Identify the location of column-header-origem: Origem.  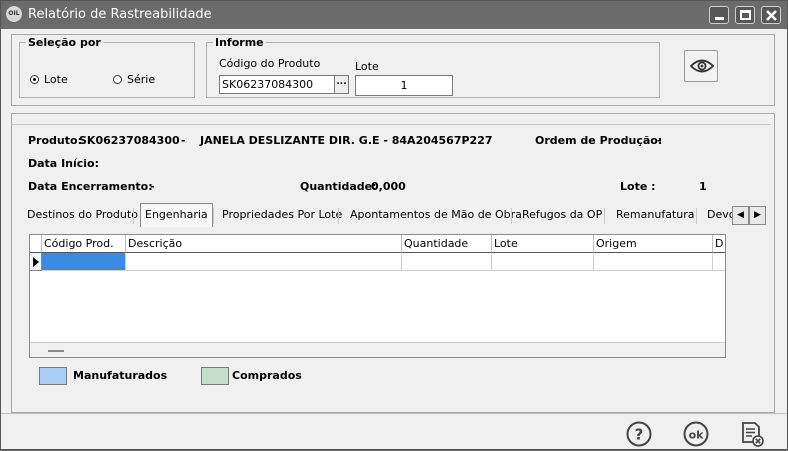
(653, 244).